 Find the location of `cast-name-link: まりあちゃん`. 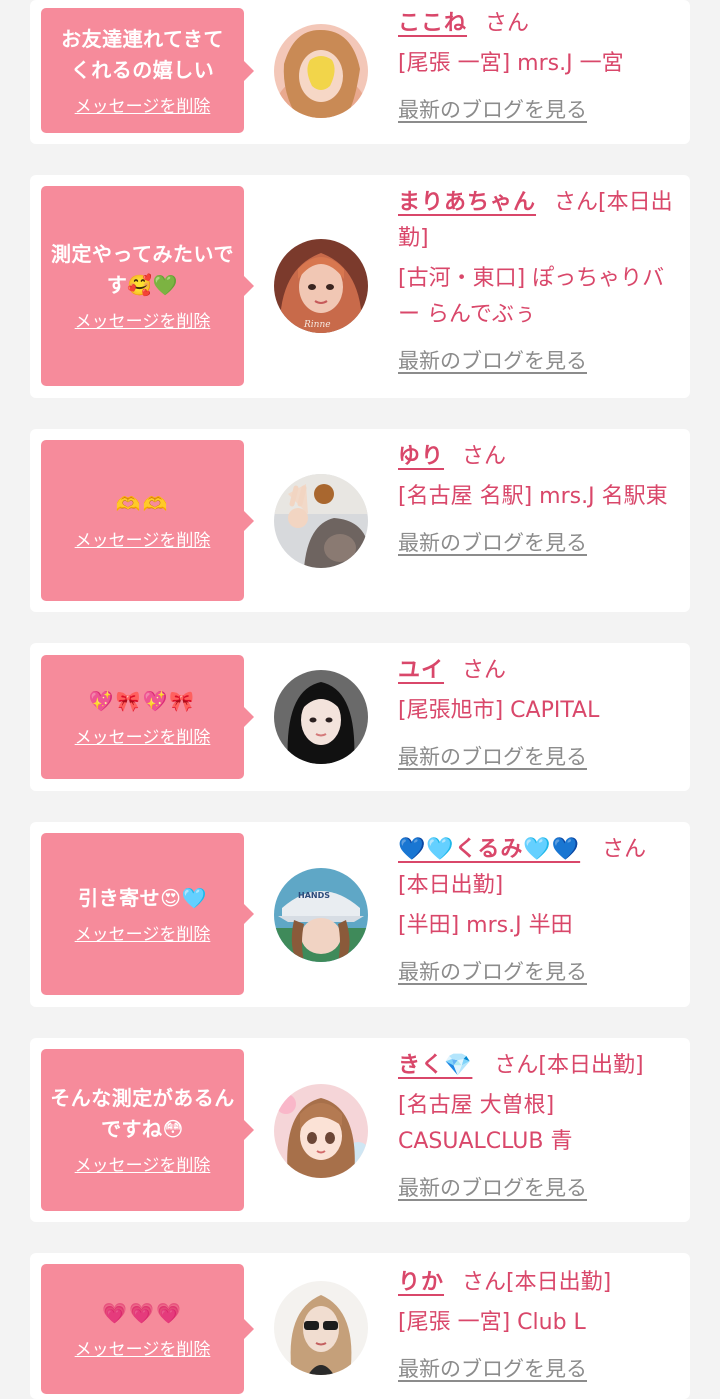

cast-name-link: まりあちゃん is located at coordinates (467, 202).